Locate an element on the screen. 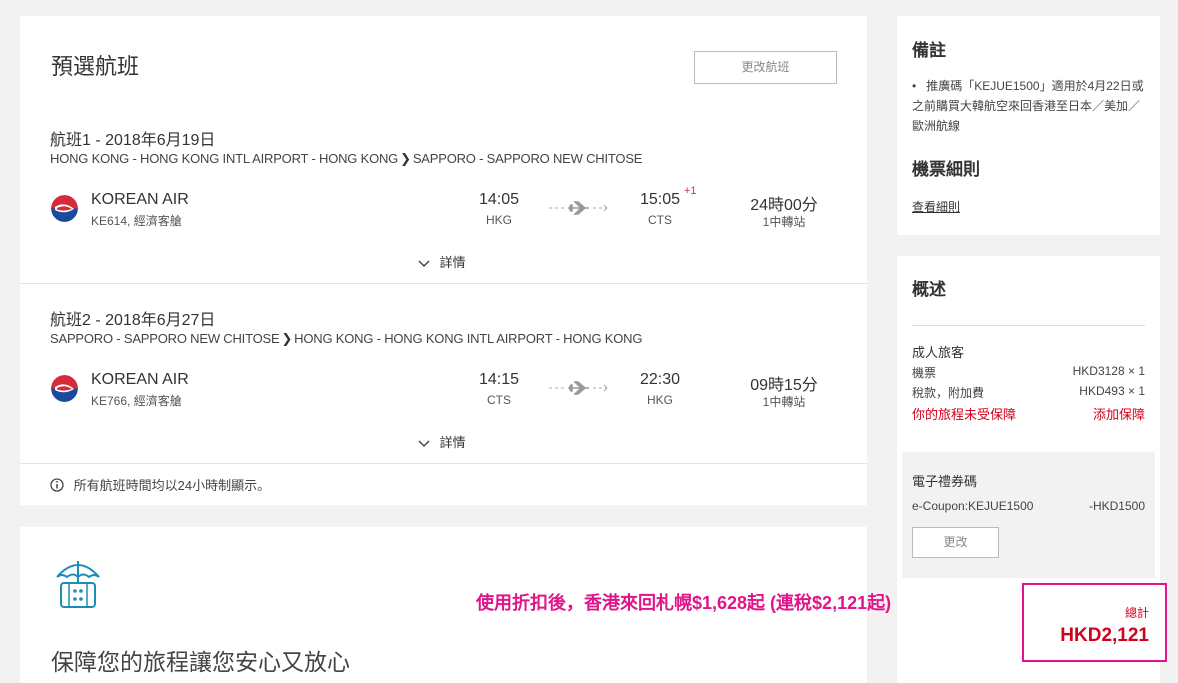 This screenshot has width=1178, height=683. coupon-section: 電子禮券碼 e-Coupon:KEJUE1500 -HKD1500 更改 is located at coordinates (1028, 515).